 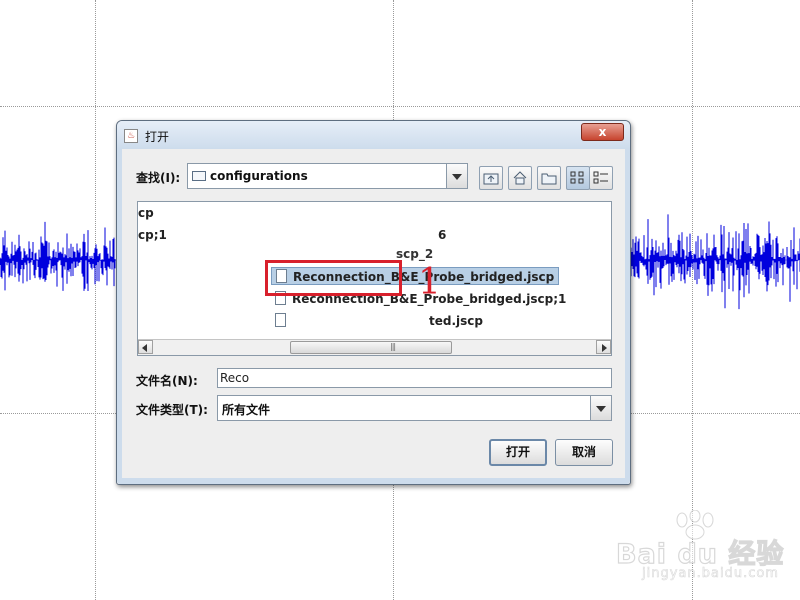 What do you see at coordinates (518, 452) in the screenshot?
I see `open-button: 打开` at bounding box center [518, 452].